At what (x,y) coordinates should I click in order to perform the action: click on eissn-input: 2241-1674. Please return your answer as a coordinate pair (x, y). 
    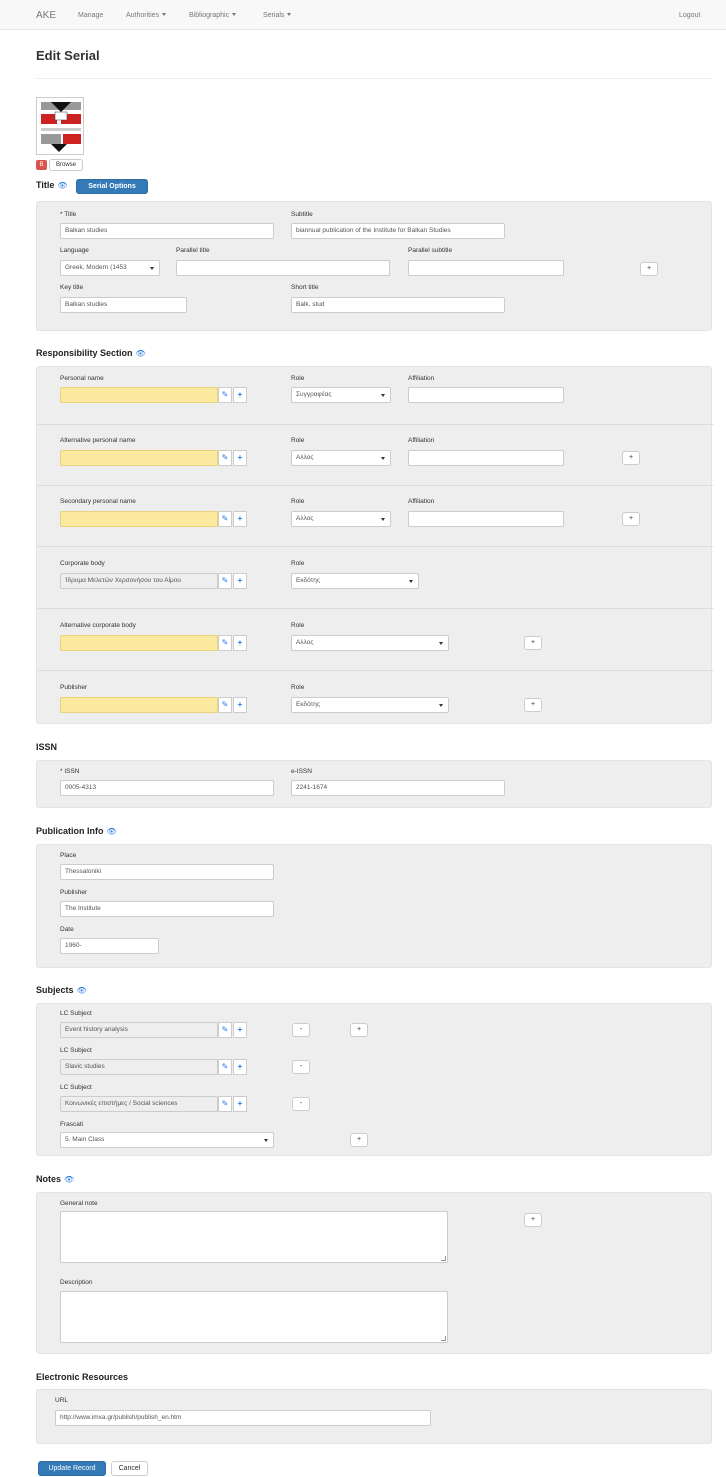
    Looking at the image, I should click on (398, 788).